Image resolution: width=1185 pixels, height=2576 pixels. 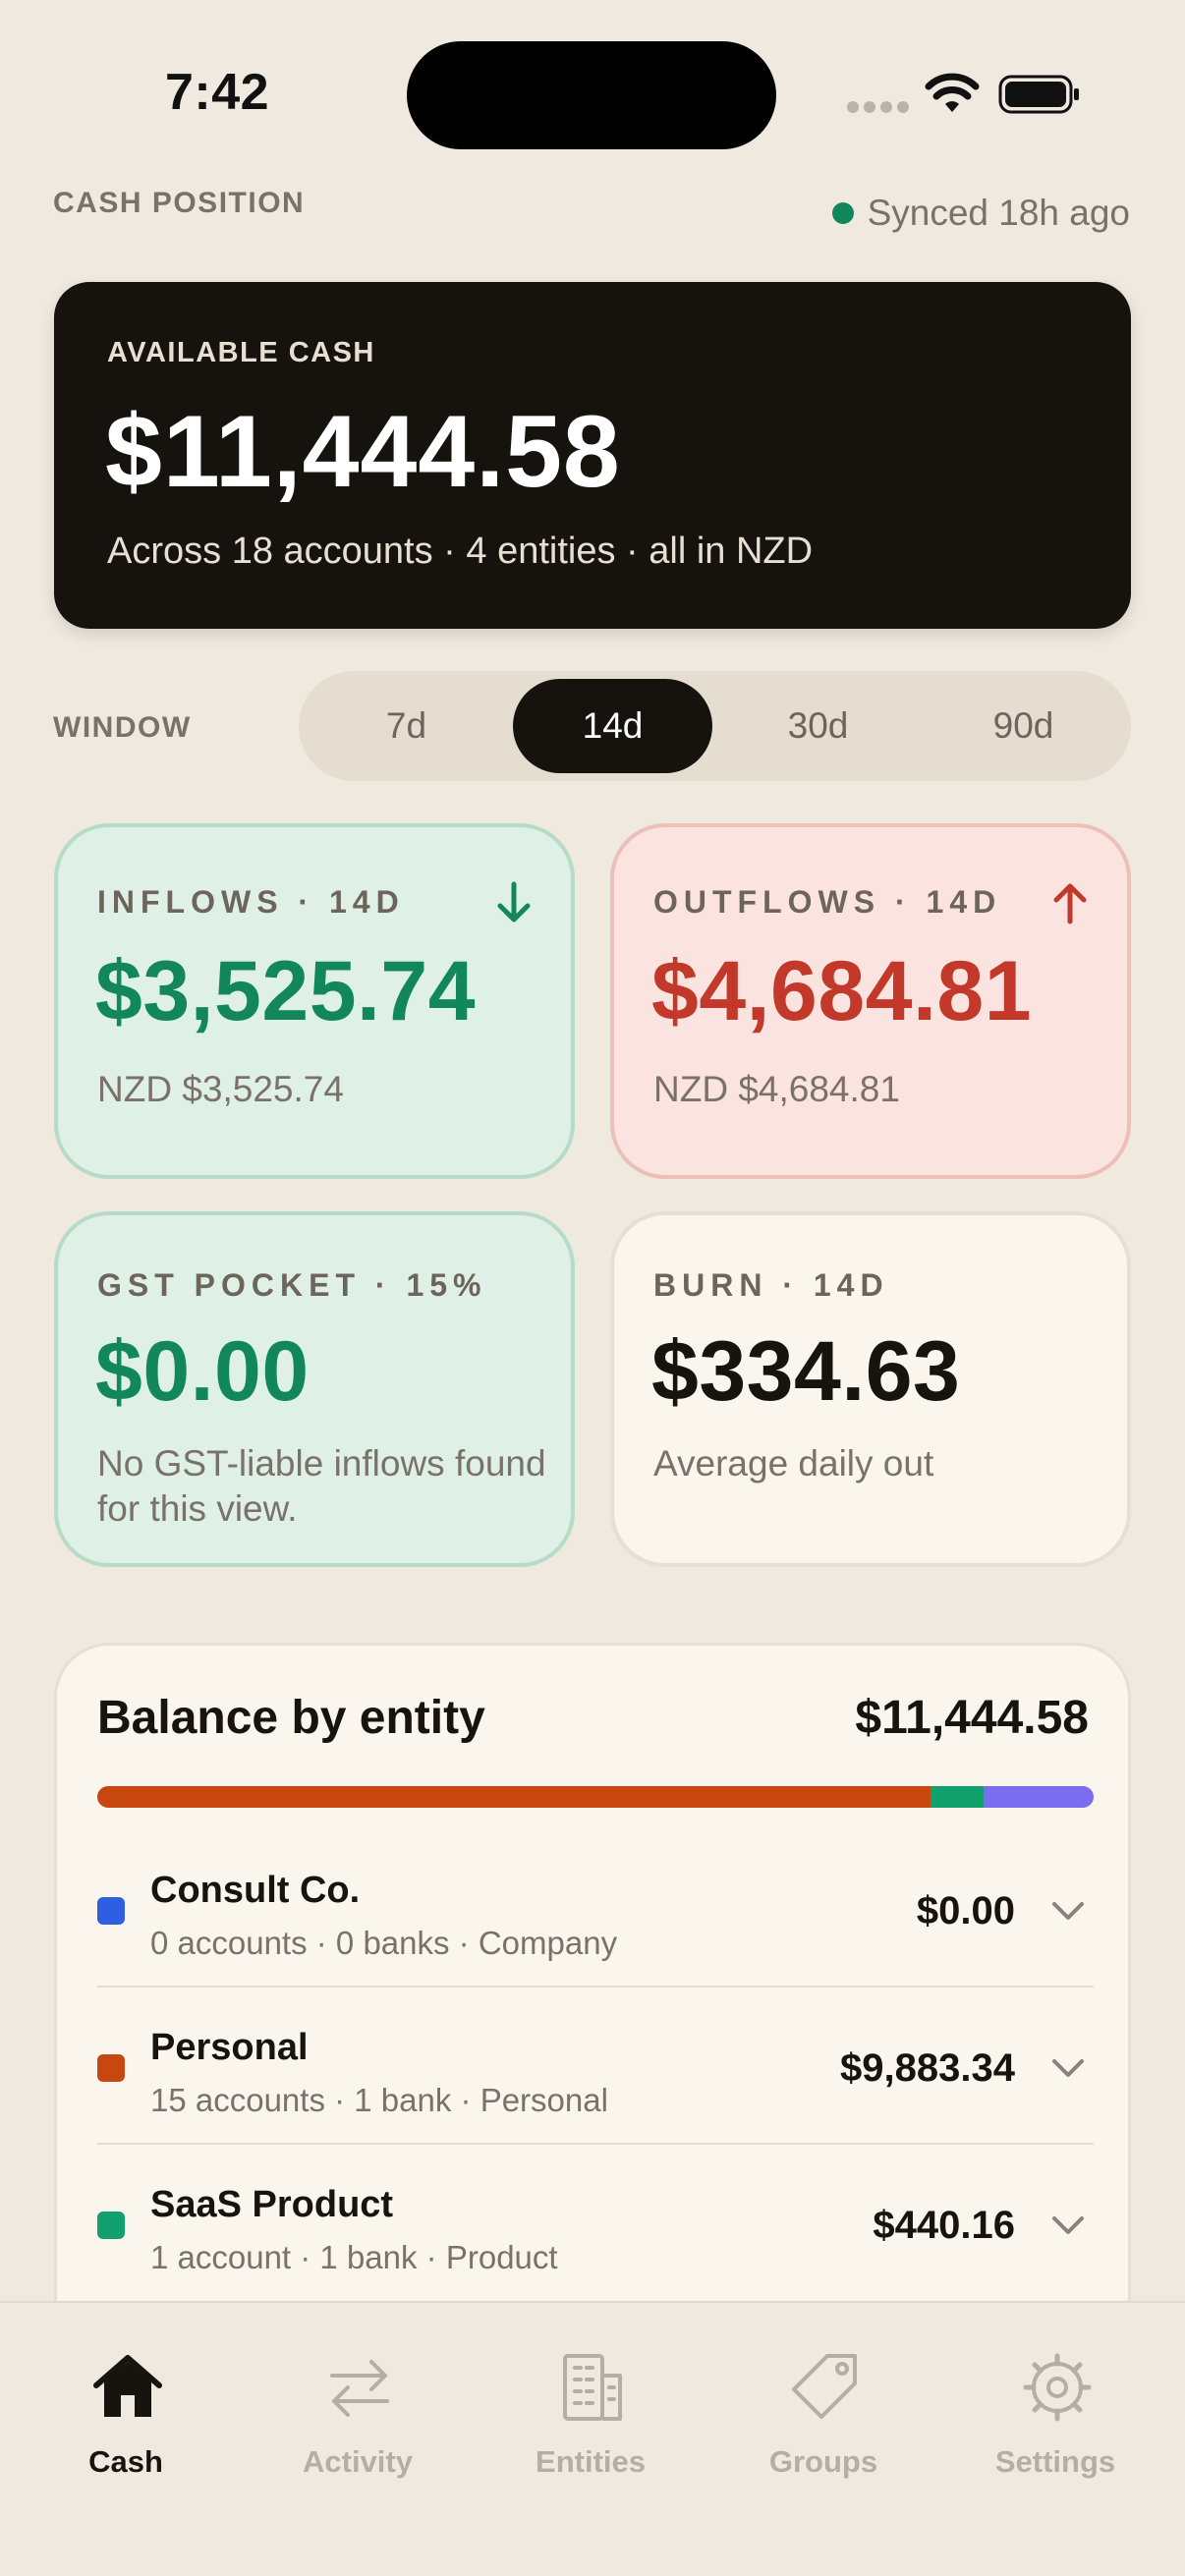 I want to click on tab-label: Cash, so click(x=126, y=2461).